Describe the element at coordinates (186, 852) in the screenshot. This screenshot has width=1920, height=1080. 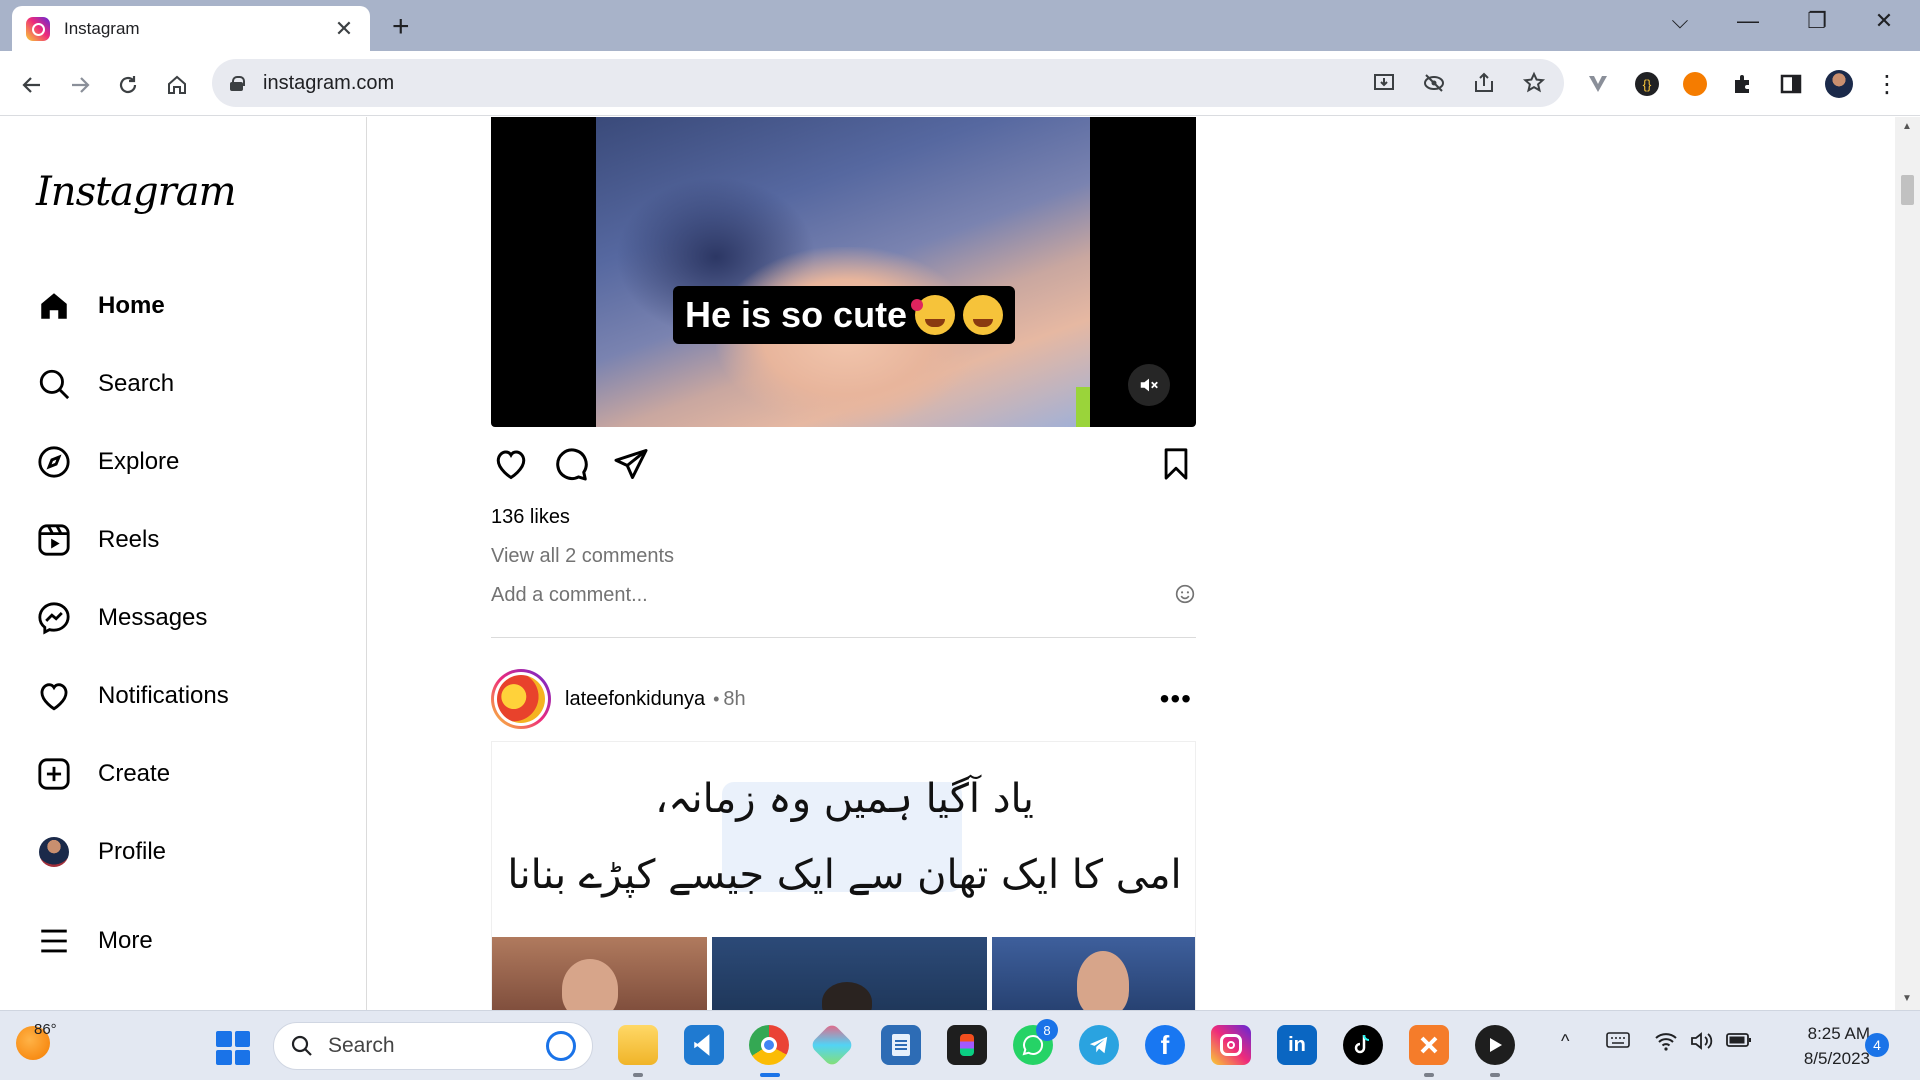
I see `sidebar-item-profile: Profile` at that location.